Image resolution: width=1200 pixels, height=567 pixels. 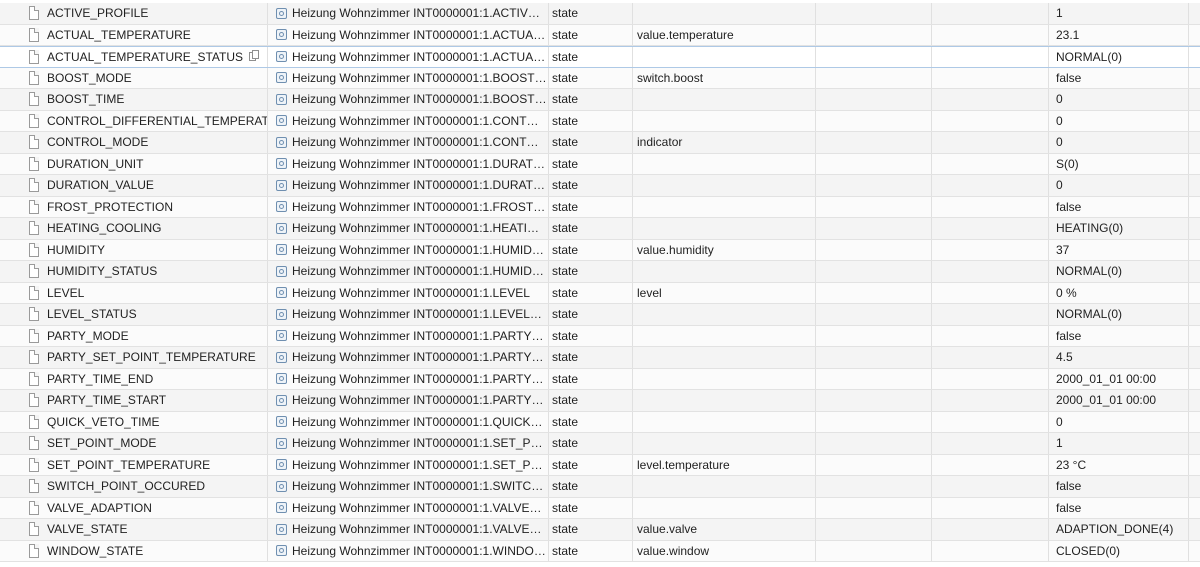 What do you see at coordinates (1119, 314) in the screenshot?
I see `value-cell: NORMAL(0)` at bounding box center [1119, 314].